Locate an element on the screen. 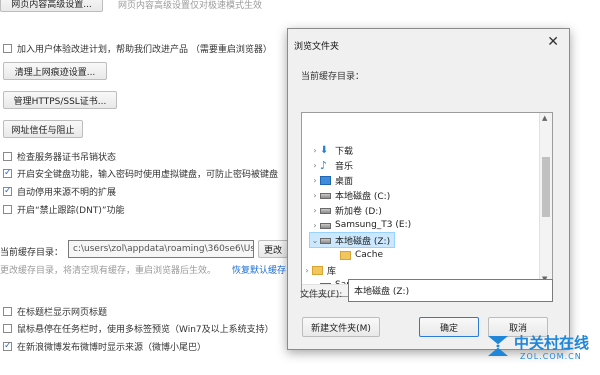 This screenshot has width=600, height=375. tree-item-label: Samsung_T3 (E:) is located at coordinates (373, 225).